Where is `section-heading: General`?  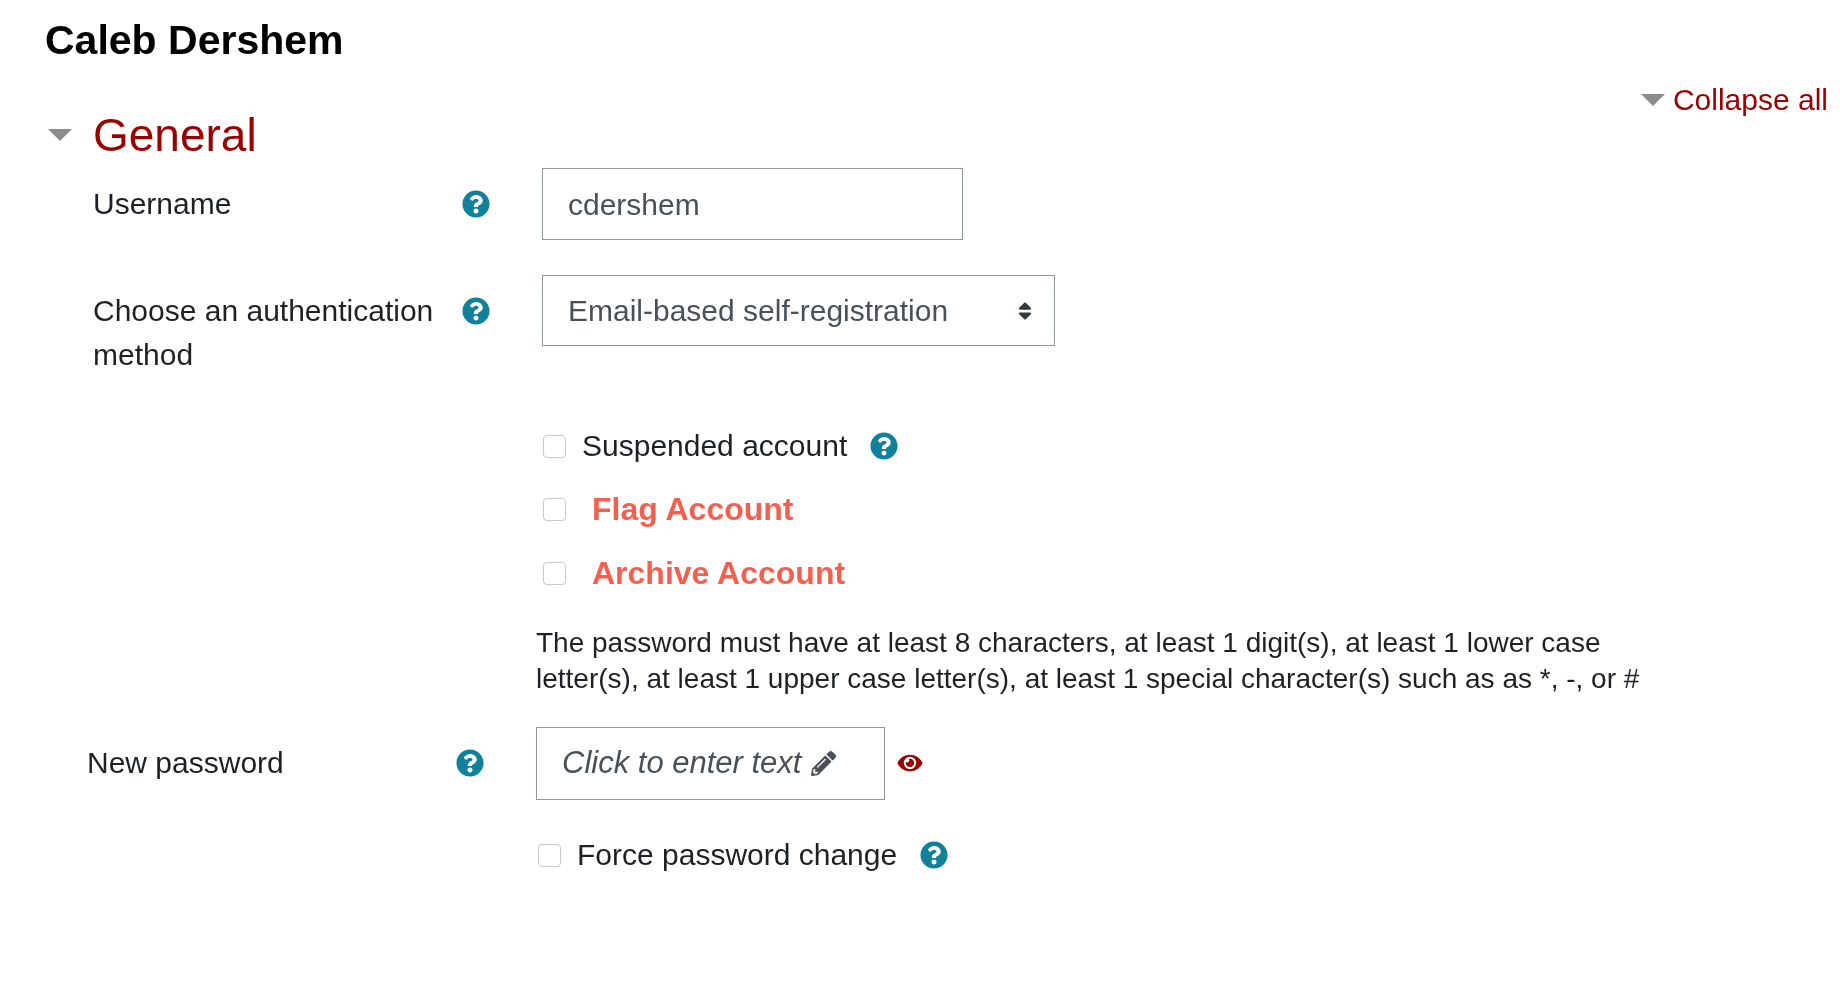
section-heading: General is located at coordinates (175, 135).